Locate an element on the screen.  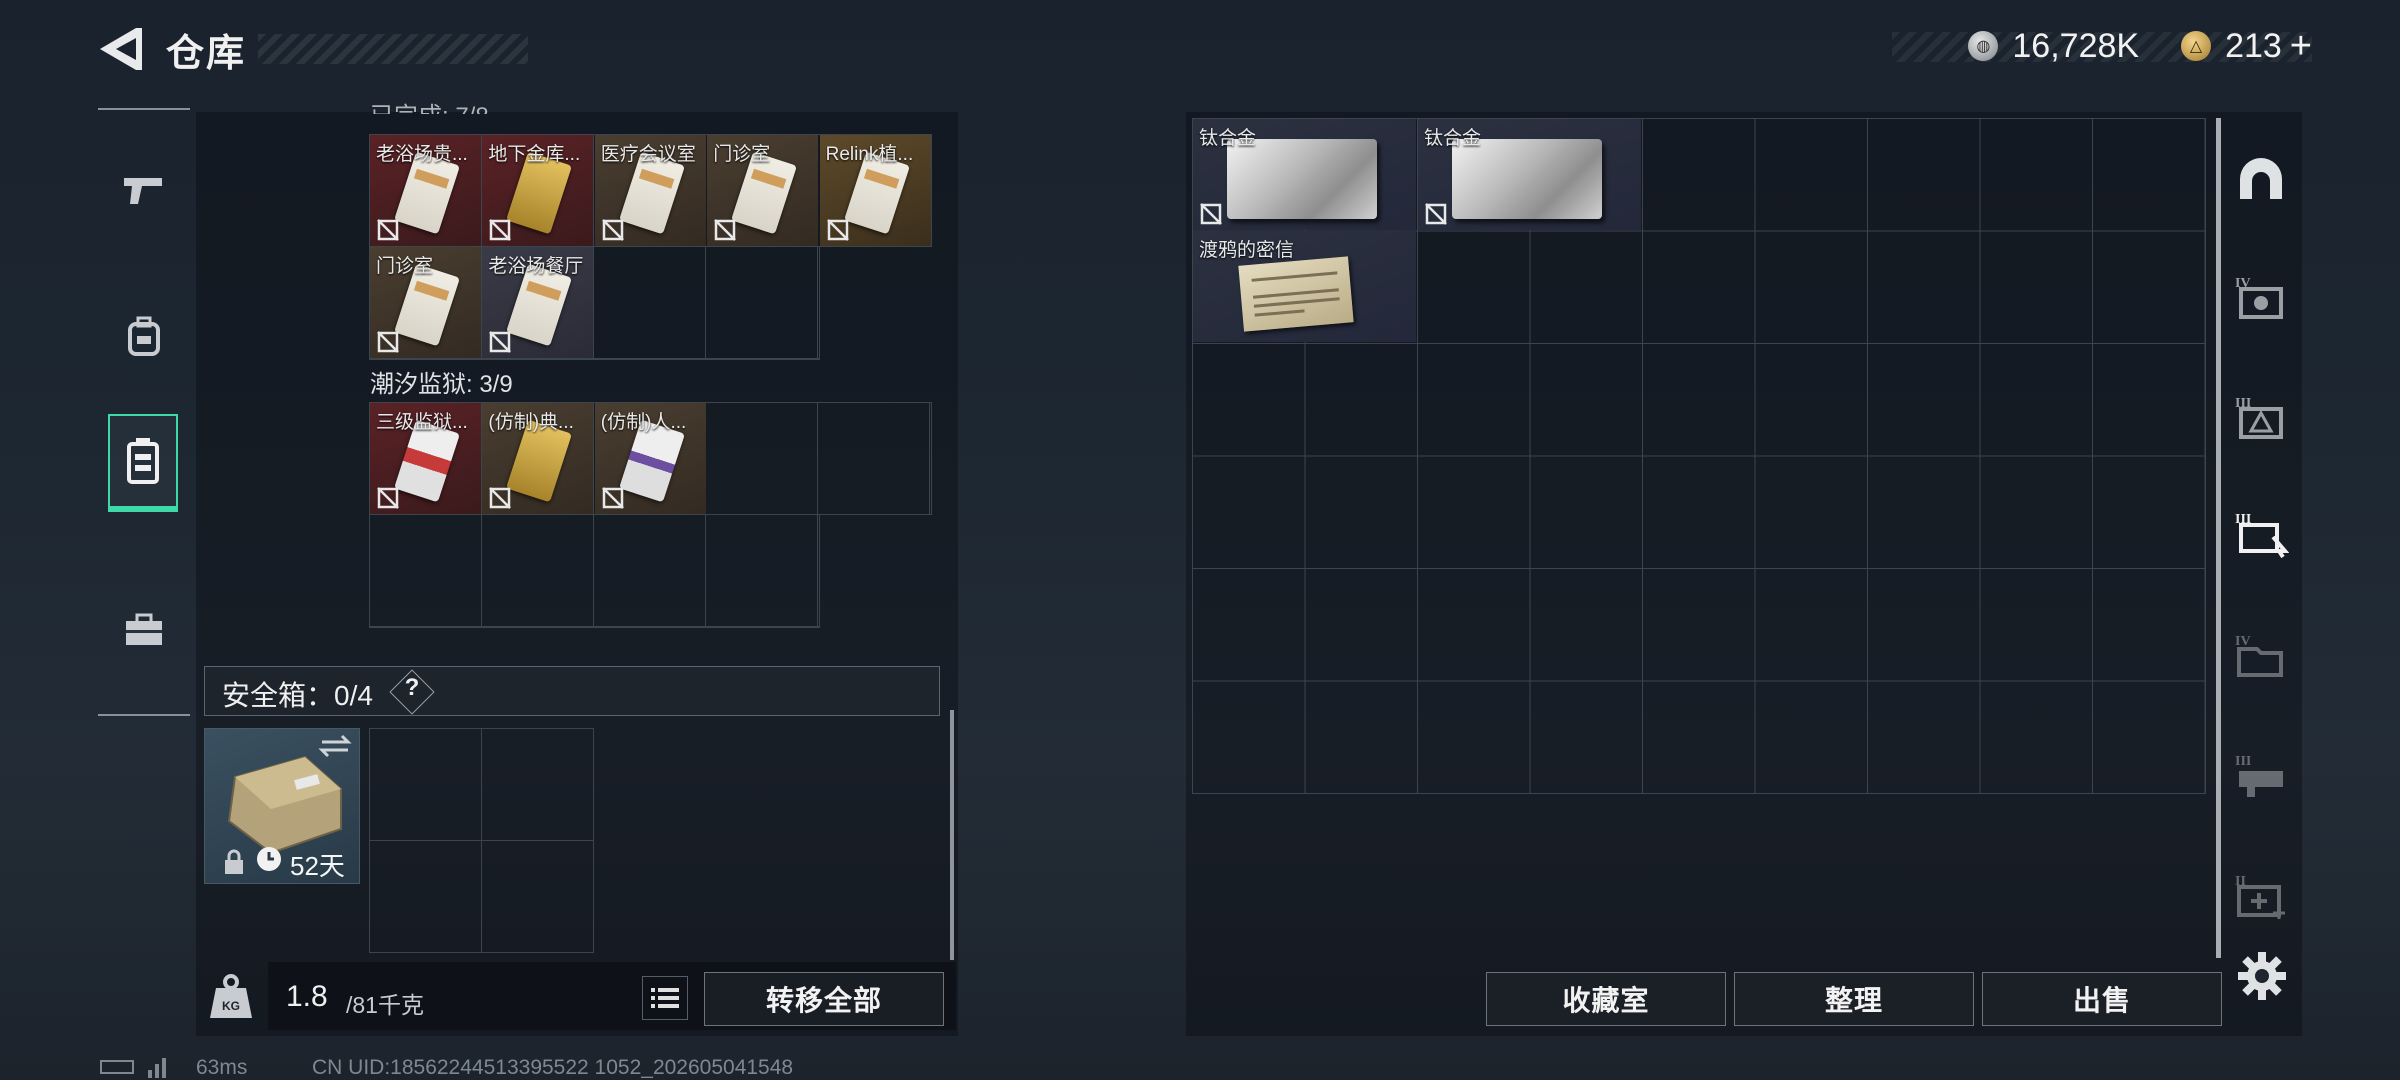
tier-iii-tool-icon: III is located at coordinates (2259, 775).